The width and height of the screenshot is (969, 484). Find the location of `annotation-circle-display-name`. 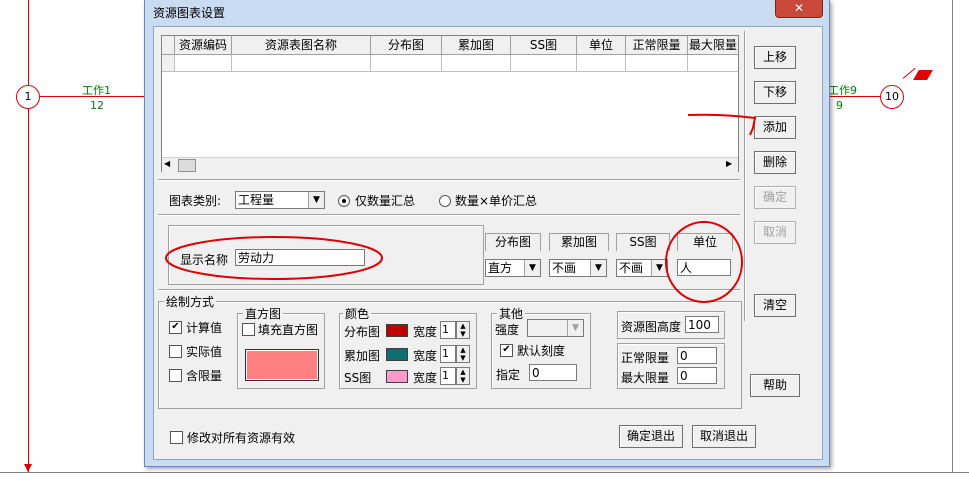

annotation-circle-display-name is located at coordinates (274, 258).